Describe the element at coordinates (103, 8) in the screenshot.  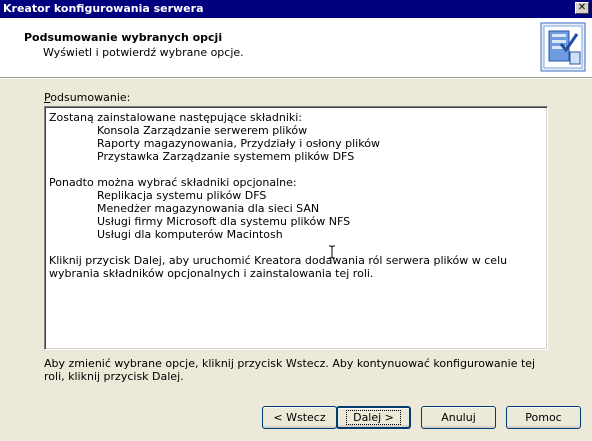
I see `window-title: Kreator konfigurowania serwera` at that location.